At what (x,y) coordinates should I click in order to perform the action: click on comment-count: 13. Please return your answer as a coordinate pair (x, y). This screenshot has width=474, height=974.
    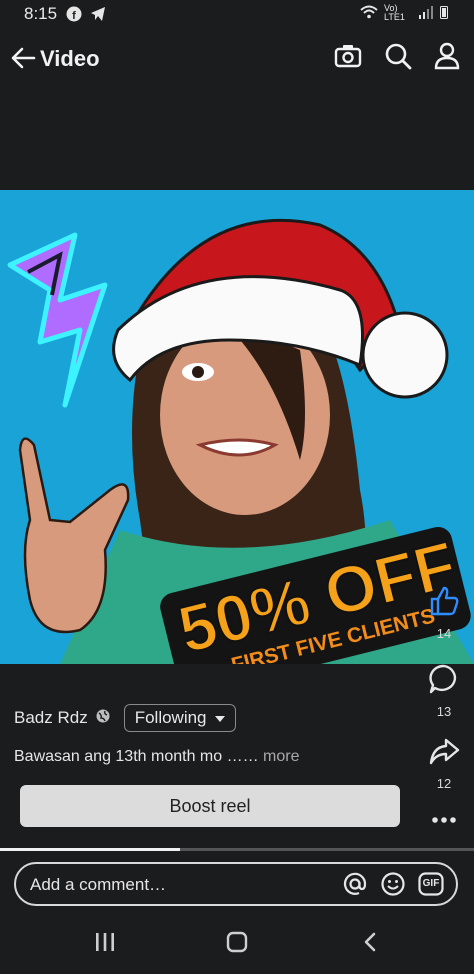
    Looking at the image, I should click on (444, 711).